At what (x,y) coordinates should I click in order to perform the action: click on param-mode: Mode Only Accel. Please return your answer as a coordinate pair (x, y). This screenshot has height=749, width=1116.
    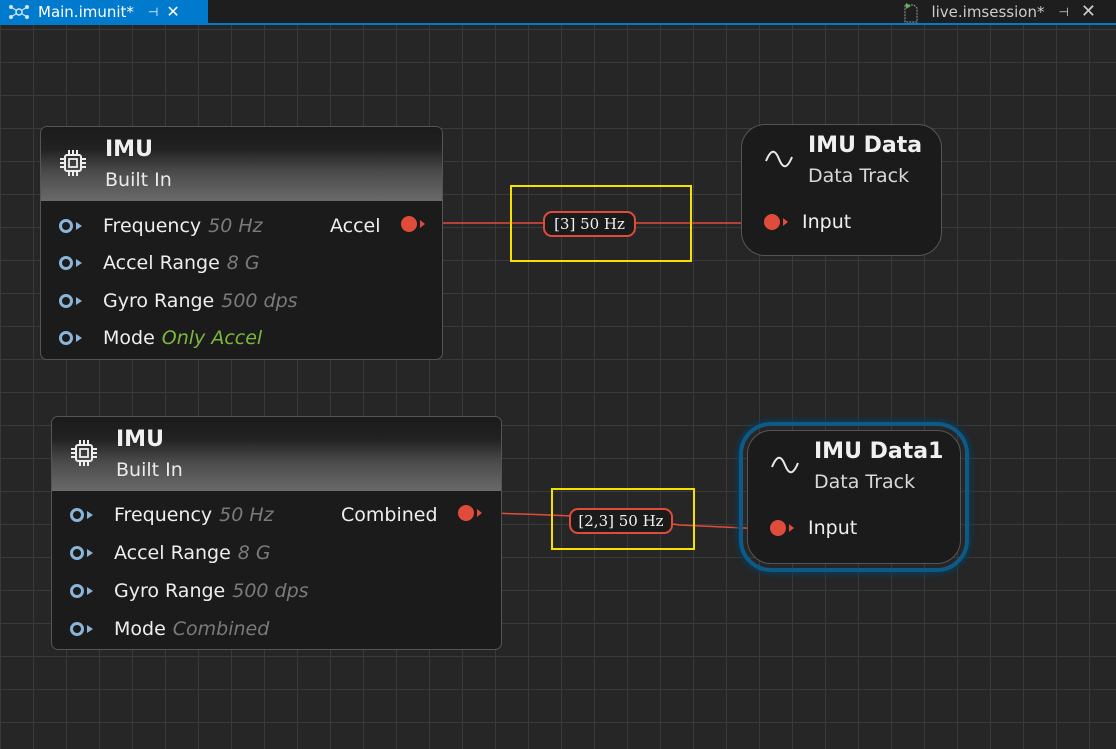
    Looking at the image, I should click on (151, 338).